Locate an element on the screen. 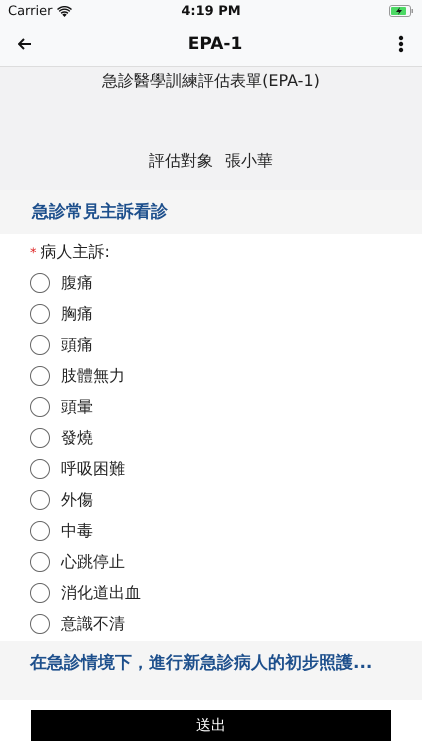 Image resolution: width=422 pixels, height=750 pixels. option-label: 發燒 is located at coordinates (77, 438).